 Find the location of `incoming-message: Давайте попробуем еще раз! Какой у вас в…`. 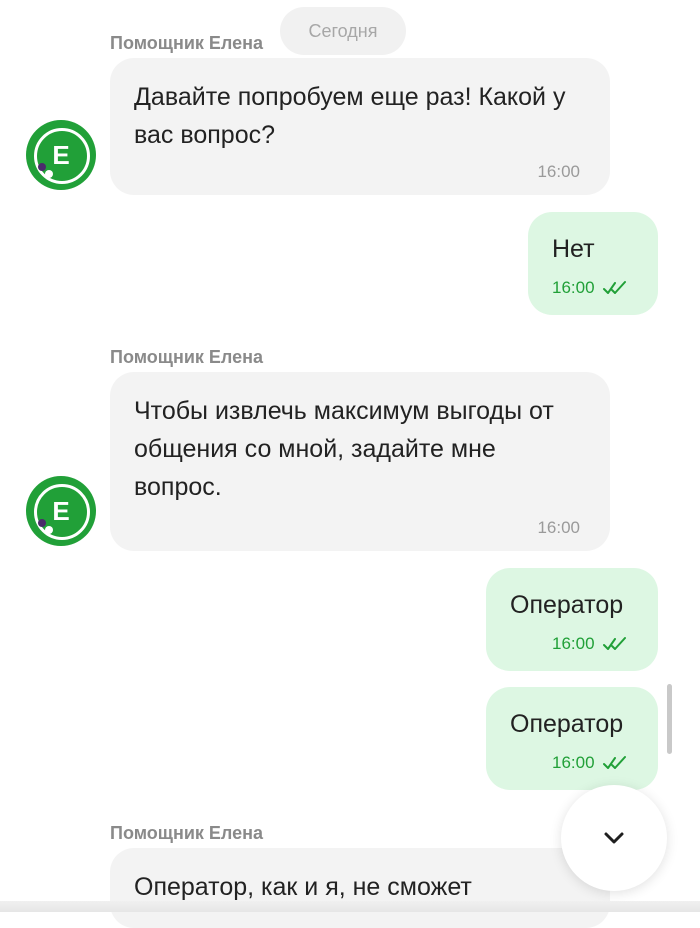

incoming-message: Давайте попробуем еще раз! Какой у вас в… is located at coordinates (360, 126).